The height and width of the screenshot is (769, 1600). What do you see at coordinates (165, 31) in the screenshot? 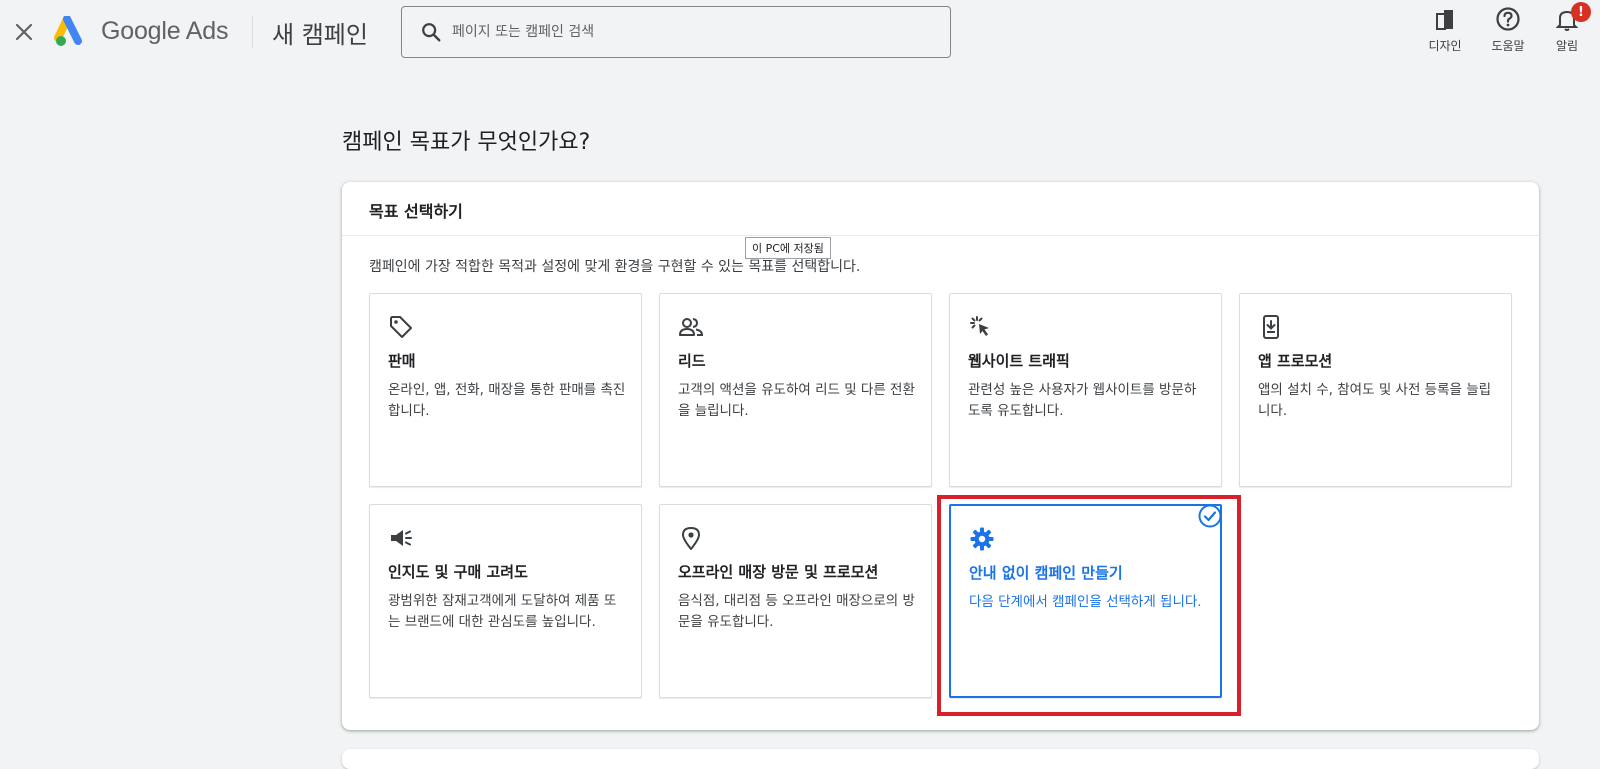
I see `brand-name: Google Ads` at bounding box center [165, 31].